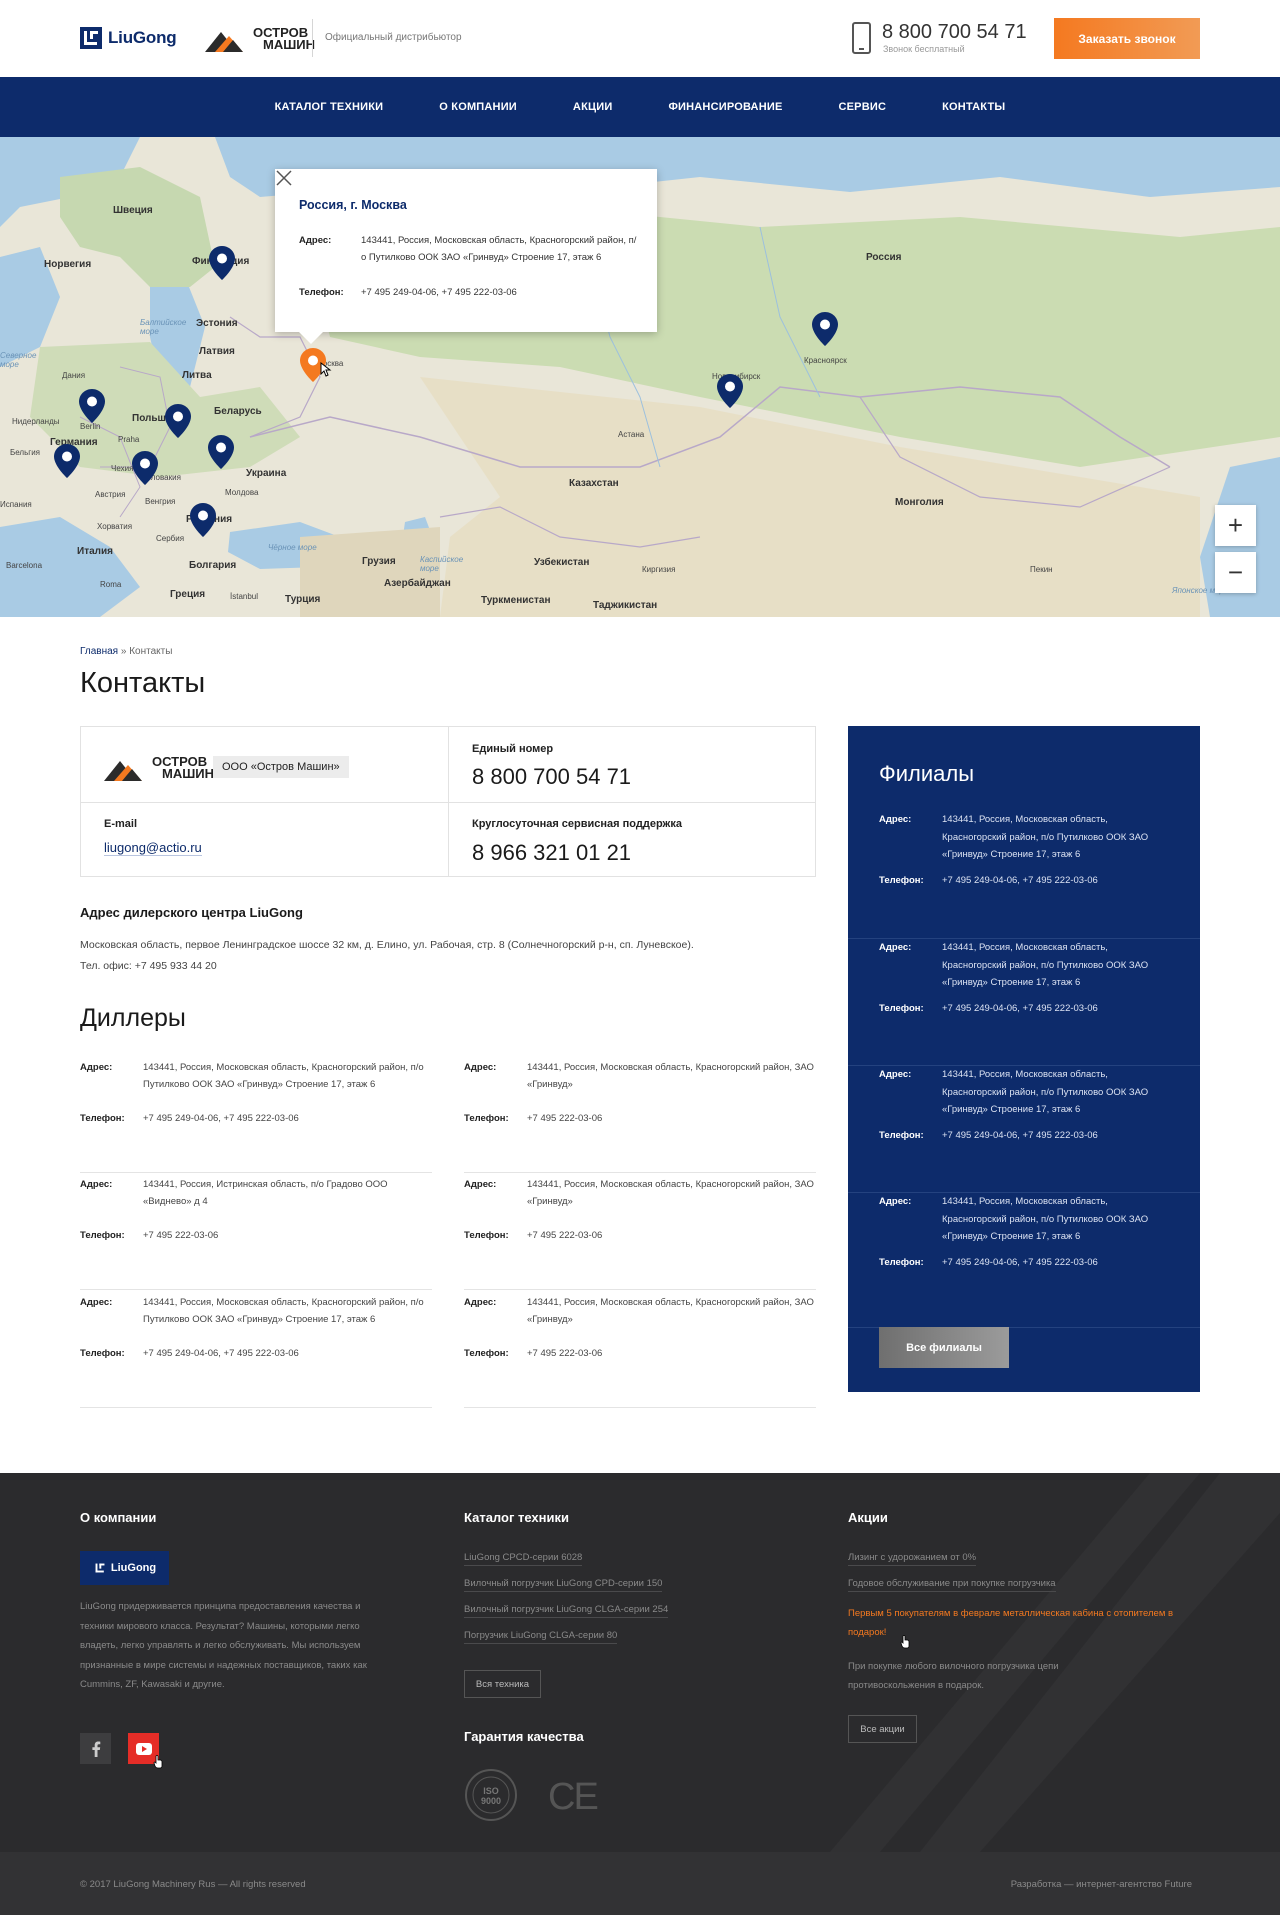  I want to click on facebook-button, so click(95, 1748).